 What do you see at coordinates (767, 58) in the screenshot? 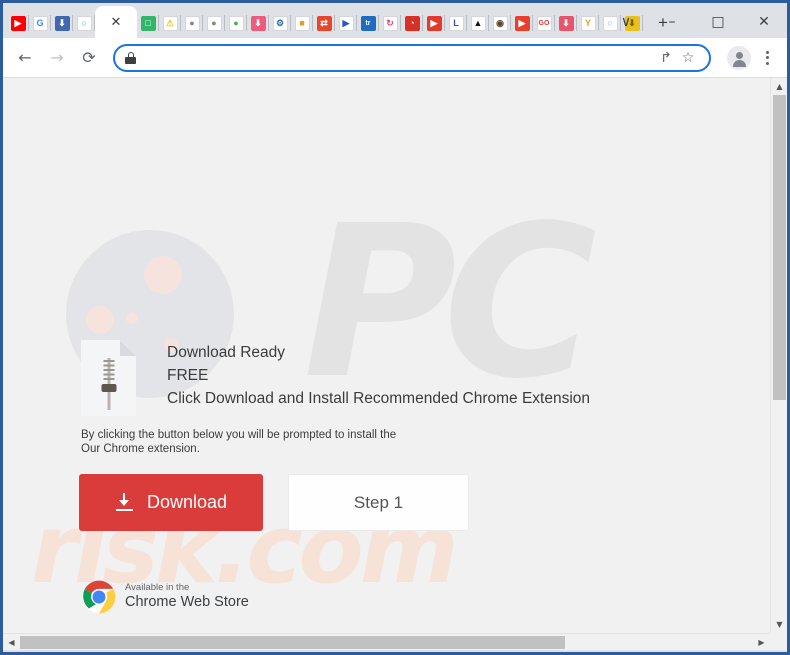
I see `chrome-menu-icon` at bounding box center [767, 58].